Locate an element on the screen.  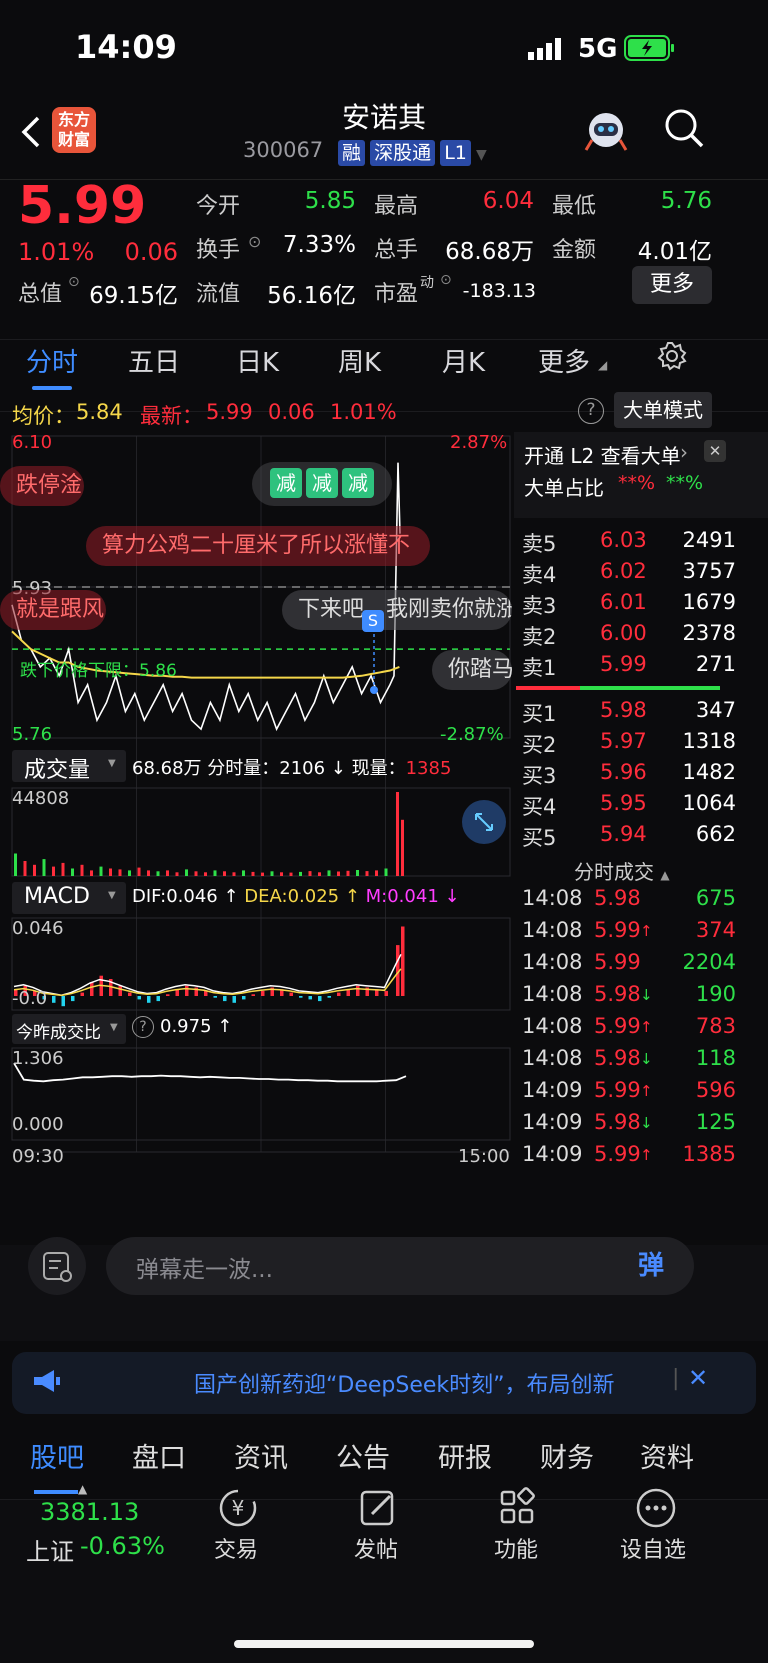
tab-research: 研报 is located at coordinates (465, 1455).